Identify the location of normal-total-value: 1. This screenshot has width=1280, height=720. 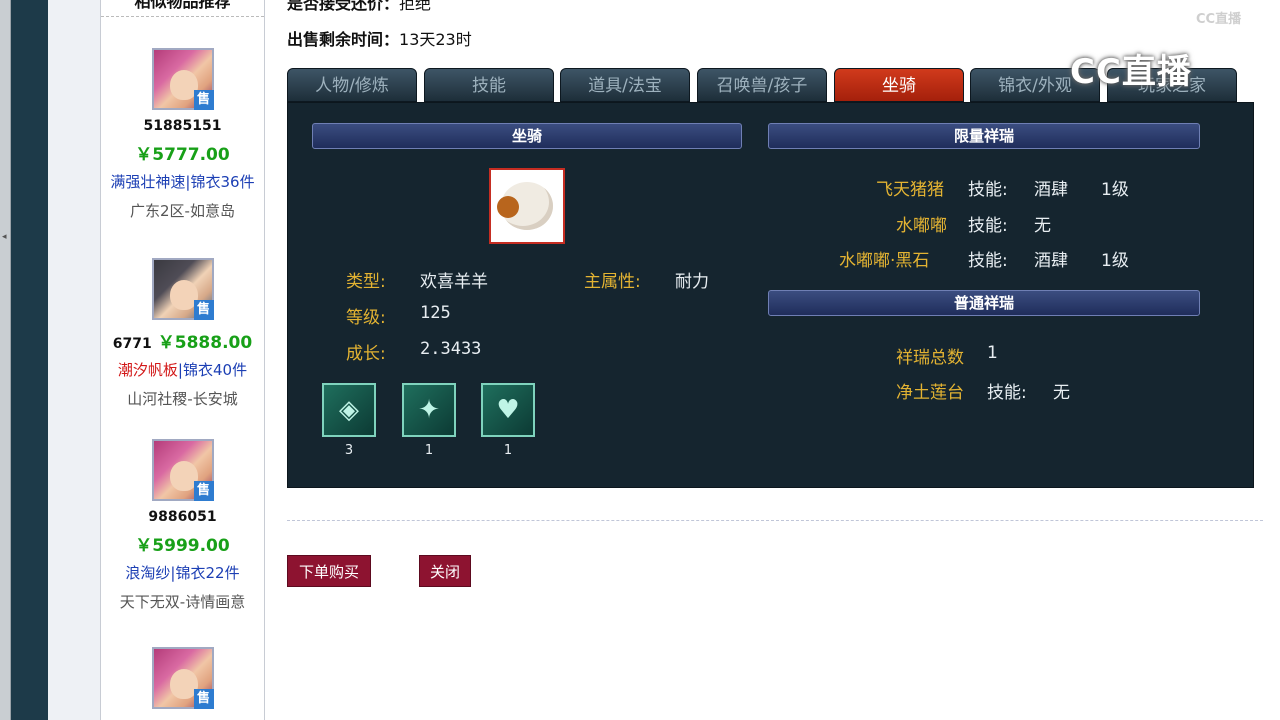
(992, 353).